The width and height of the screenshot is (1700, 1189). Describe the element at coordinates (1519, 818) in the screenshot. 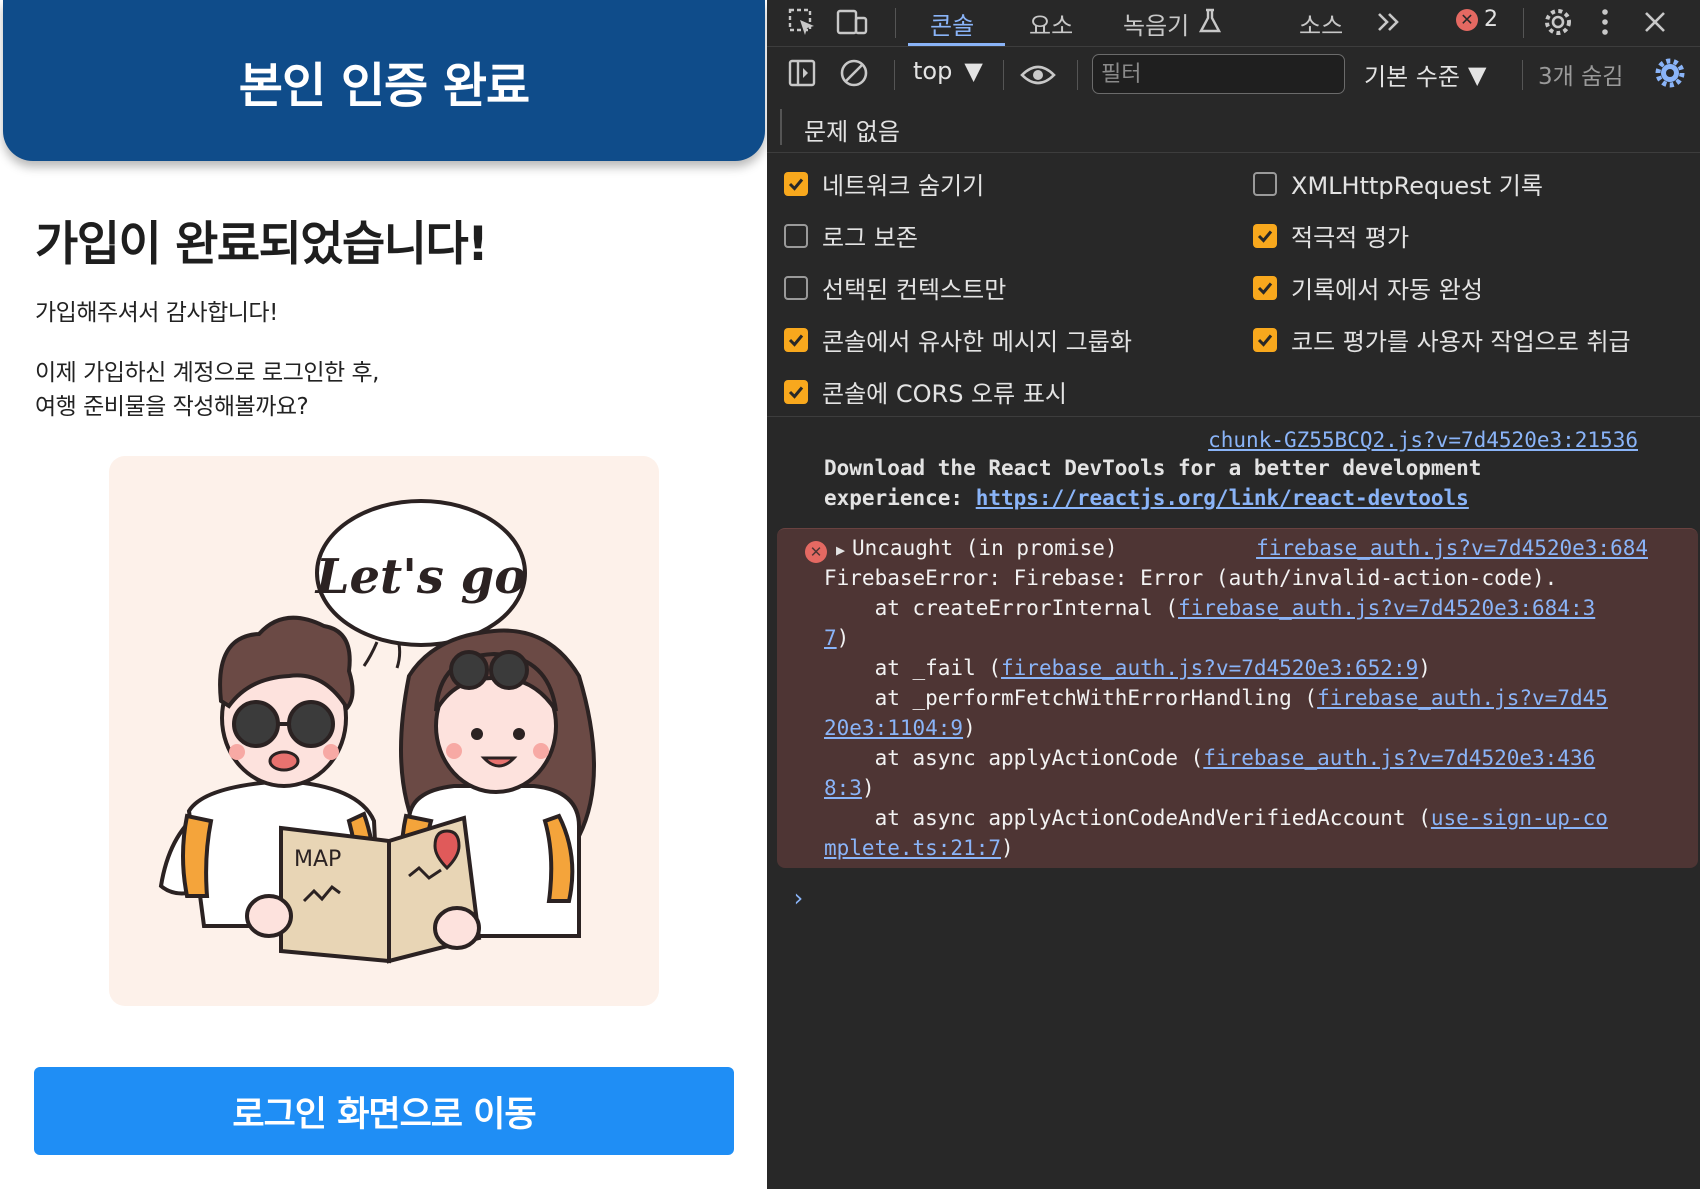

I see `stack-frame-link: use-sign-up-co` at that location.